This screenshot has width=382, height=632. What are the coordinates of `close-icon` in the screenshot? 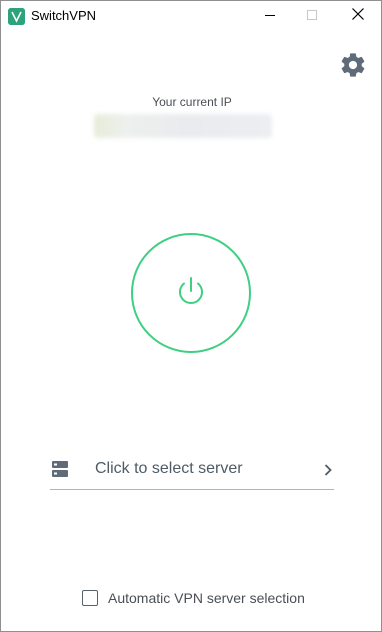 It's located at (358, 16).